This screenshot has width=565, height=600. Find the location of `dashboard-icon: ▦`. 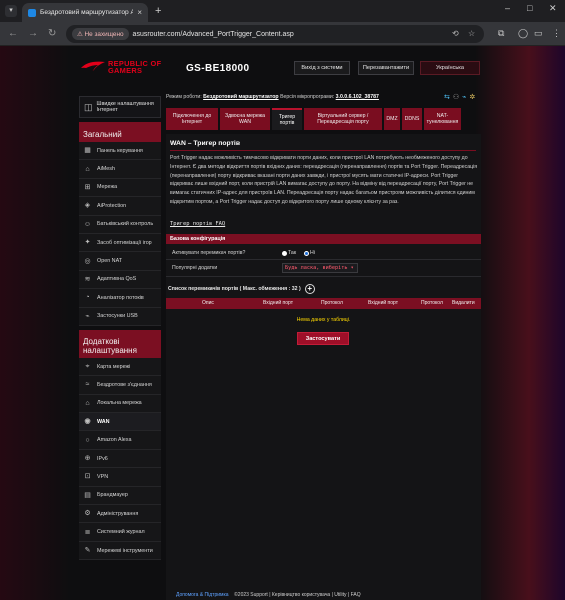

dashboard-icon: ▦ is located at coordinates (87, 151).